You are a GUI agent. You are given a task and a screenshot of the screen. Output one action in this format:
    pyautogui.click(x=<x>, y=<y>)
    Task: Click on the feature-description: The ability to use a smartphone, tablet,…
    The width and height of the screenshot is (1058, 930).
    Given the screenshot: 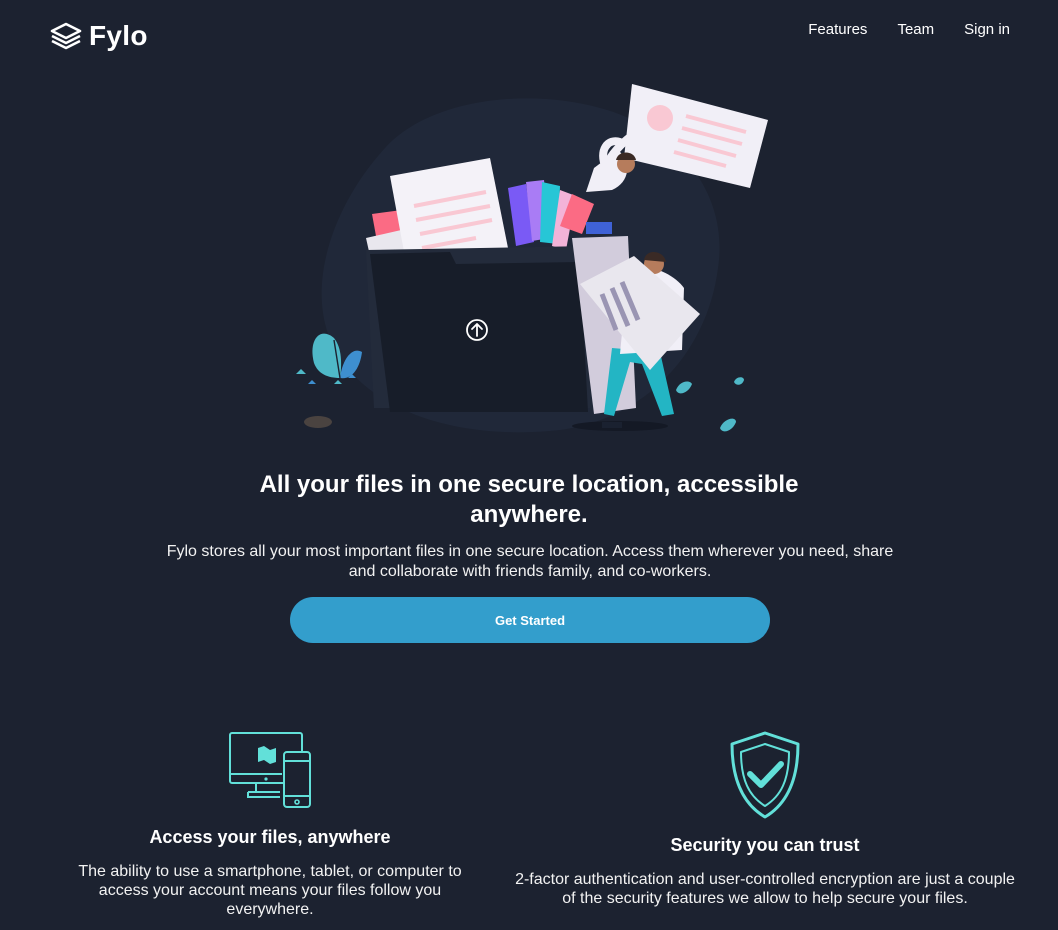 What is the action you would take?
    pyautogui.click(x=270, y=890)
    